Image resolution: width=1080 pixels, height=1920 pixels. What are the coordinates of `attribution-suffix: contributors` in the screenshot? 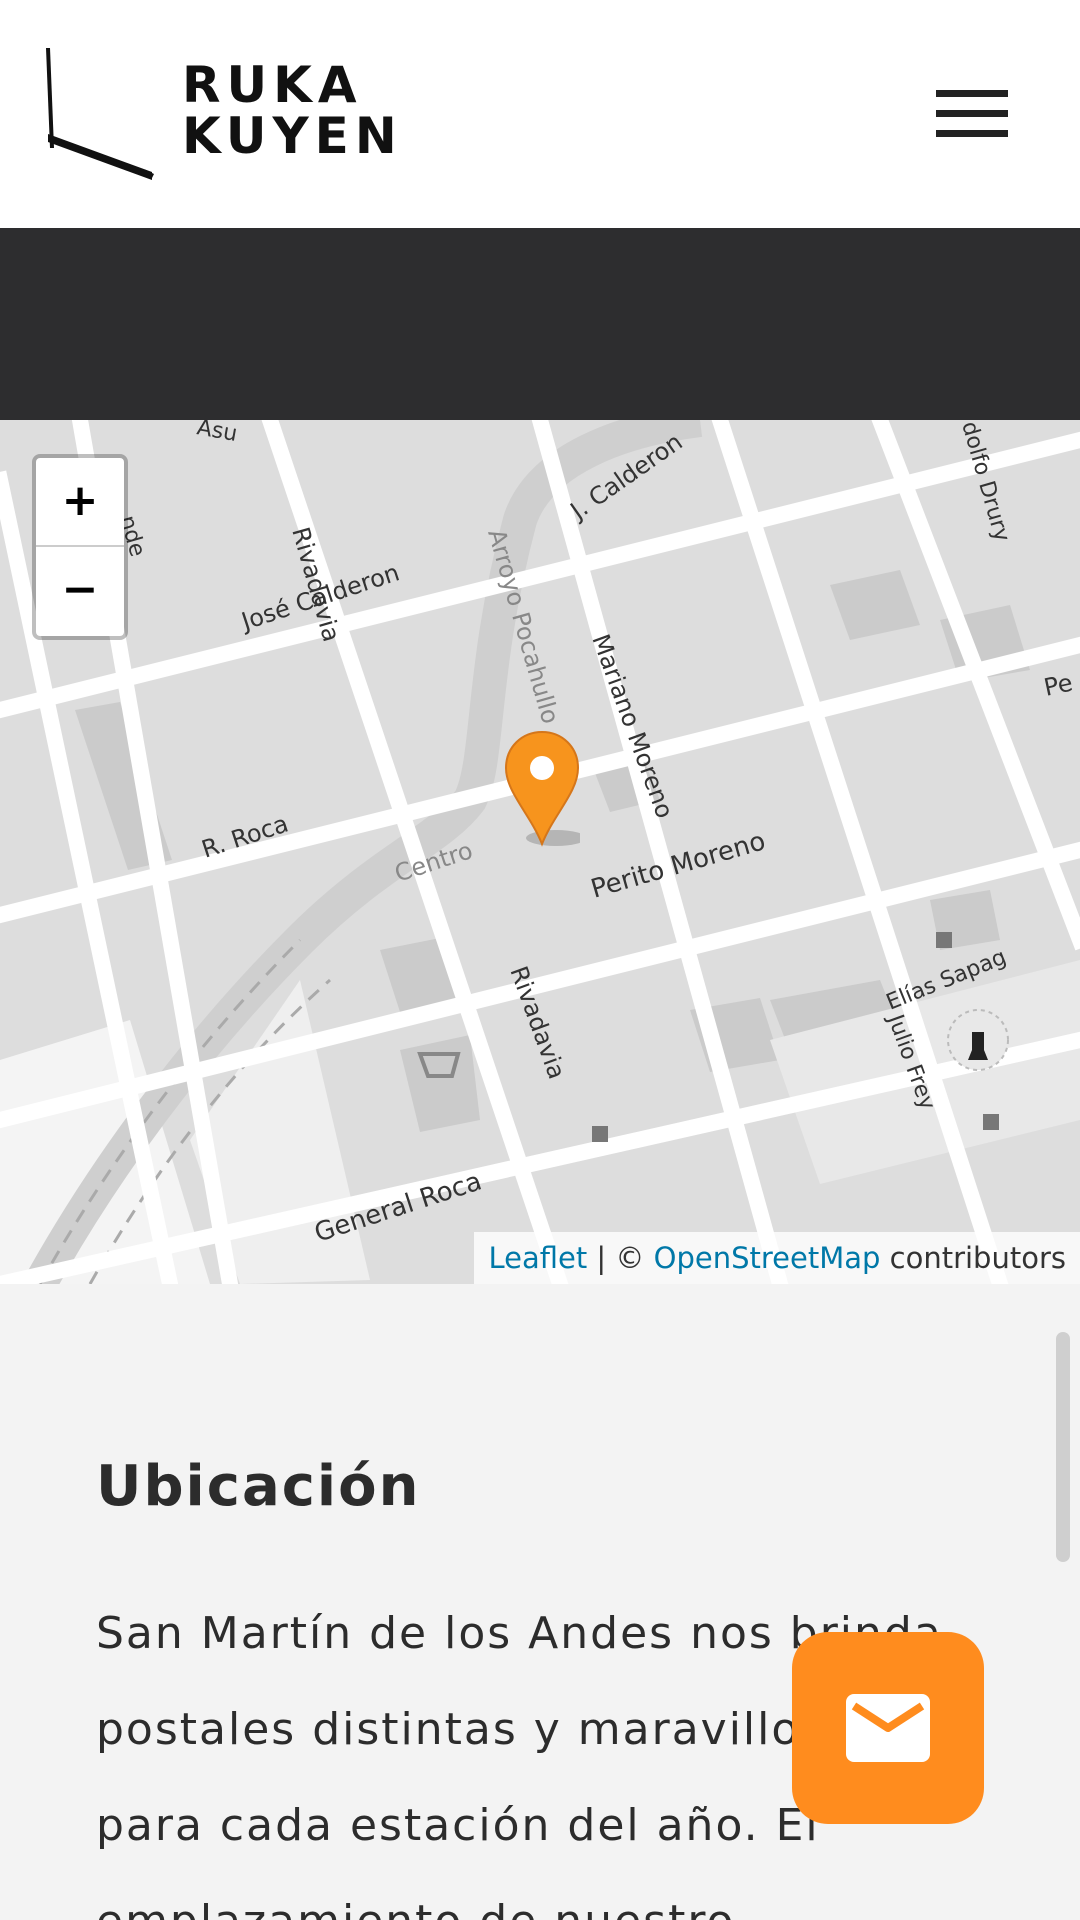 It's located at (973, 1258).